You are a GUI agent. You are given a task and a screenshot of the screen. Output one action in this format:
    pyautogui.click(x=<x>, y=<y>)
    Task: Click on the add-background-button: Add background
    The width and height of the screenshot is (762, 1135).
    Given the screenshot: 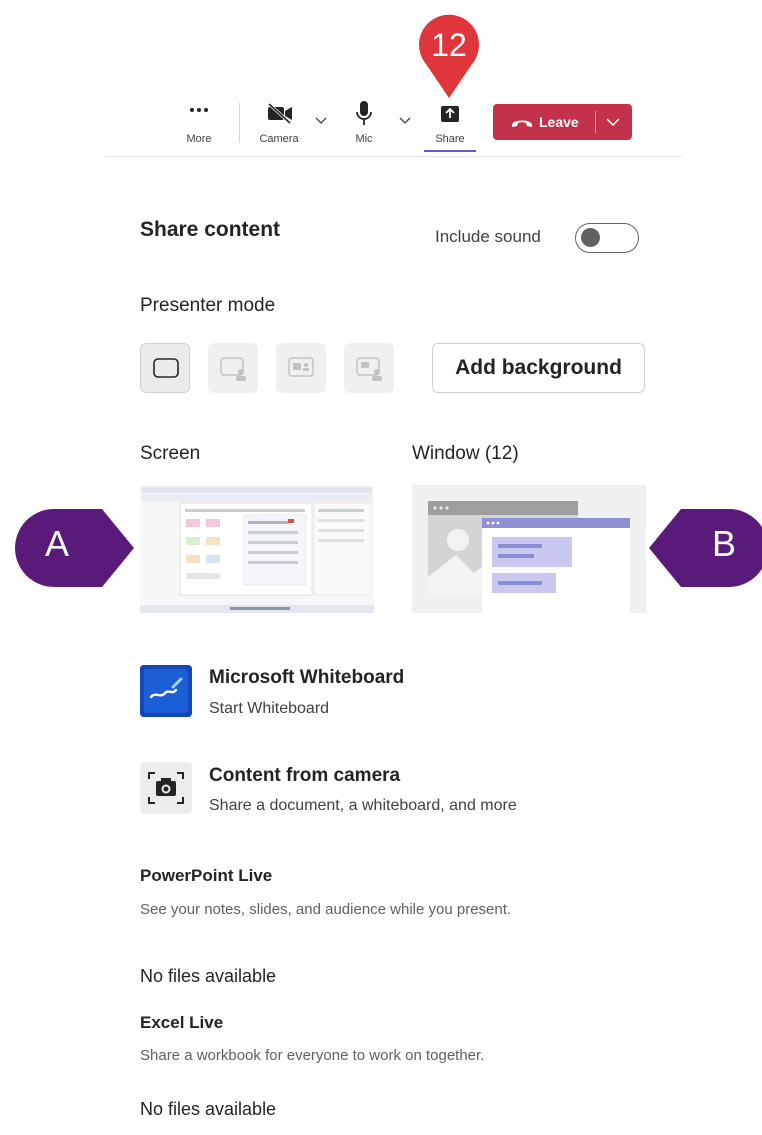 What is the action you would take?
    pyautogui.click(x=538, y=368)
    